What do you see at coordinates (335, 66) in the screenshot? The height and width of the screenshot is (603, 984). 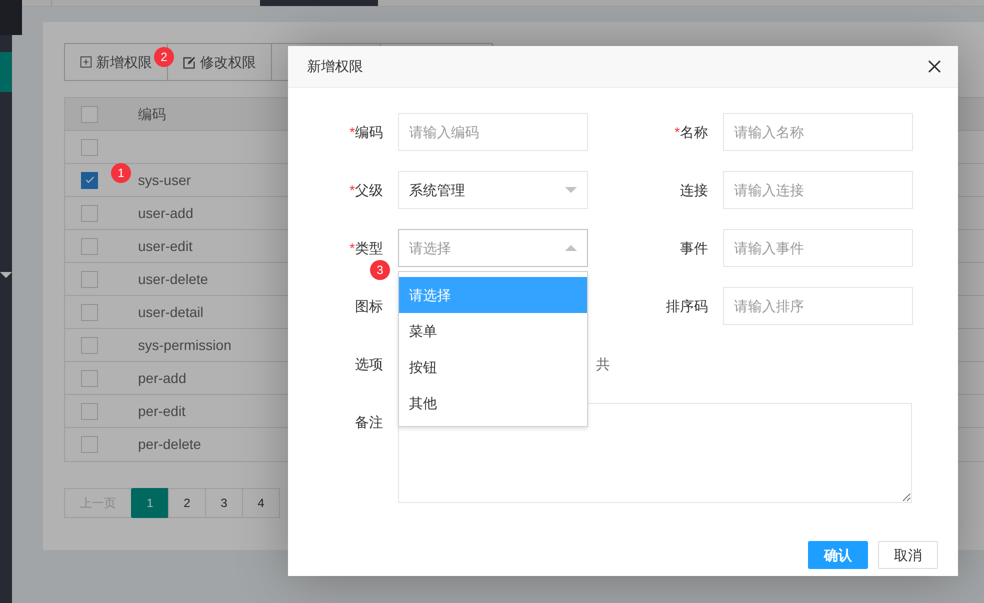 I see `dialog-title: 新增权限` at bounding box center [335, 66].